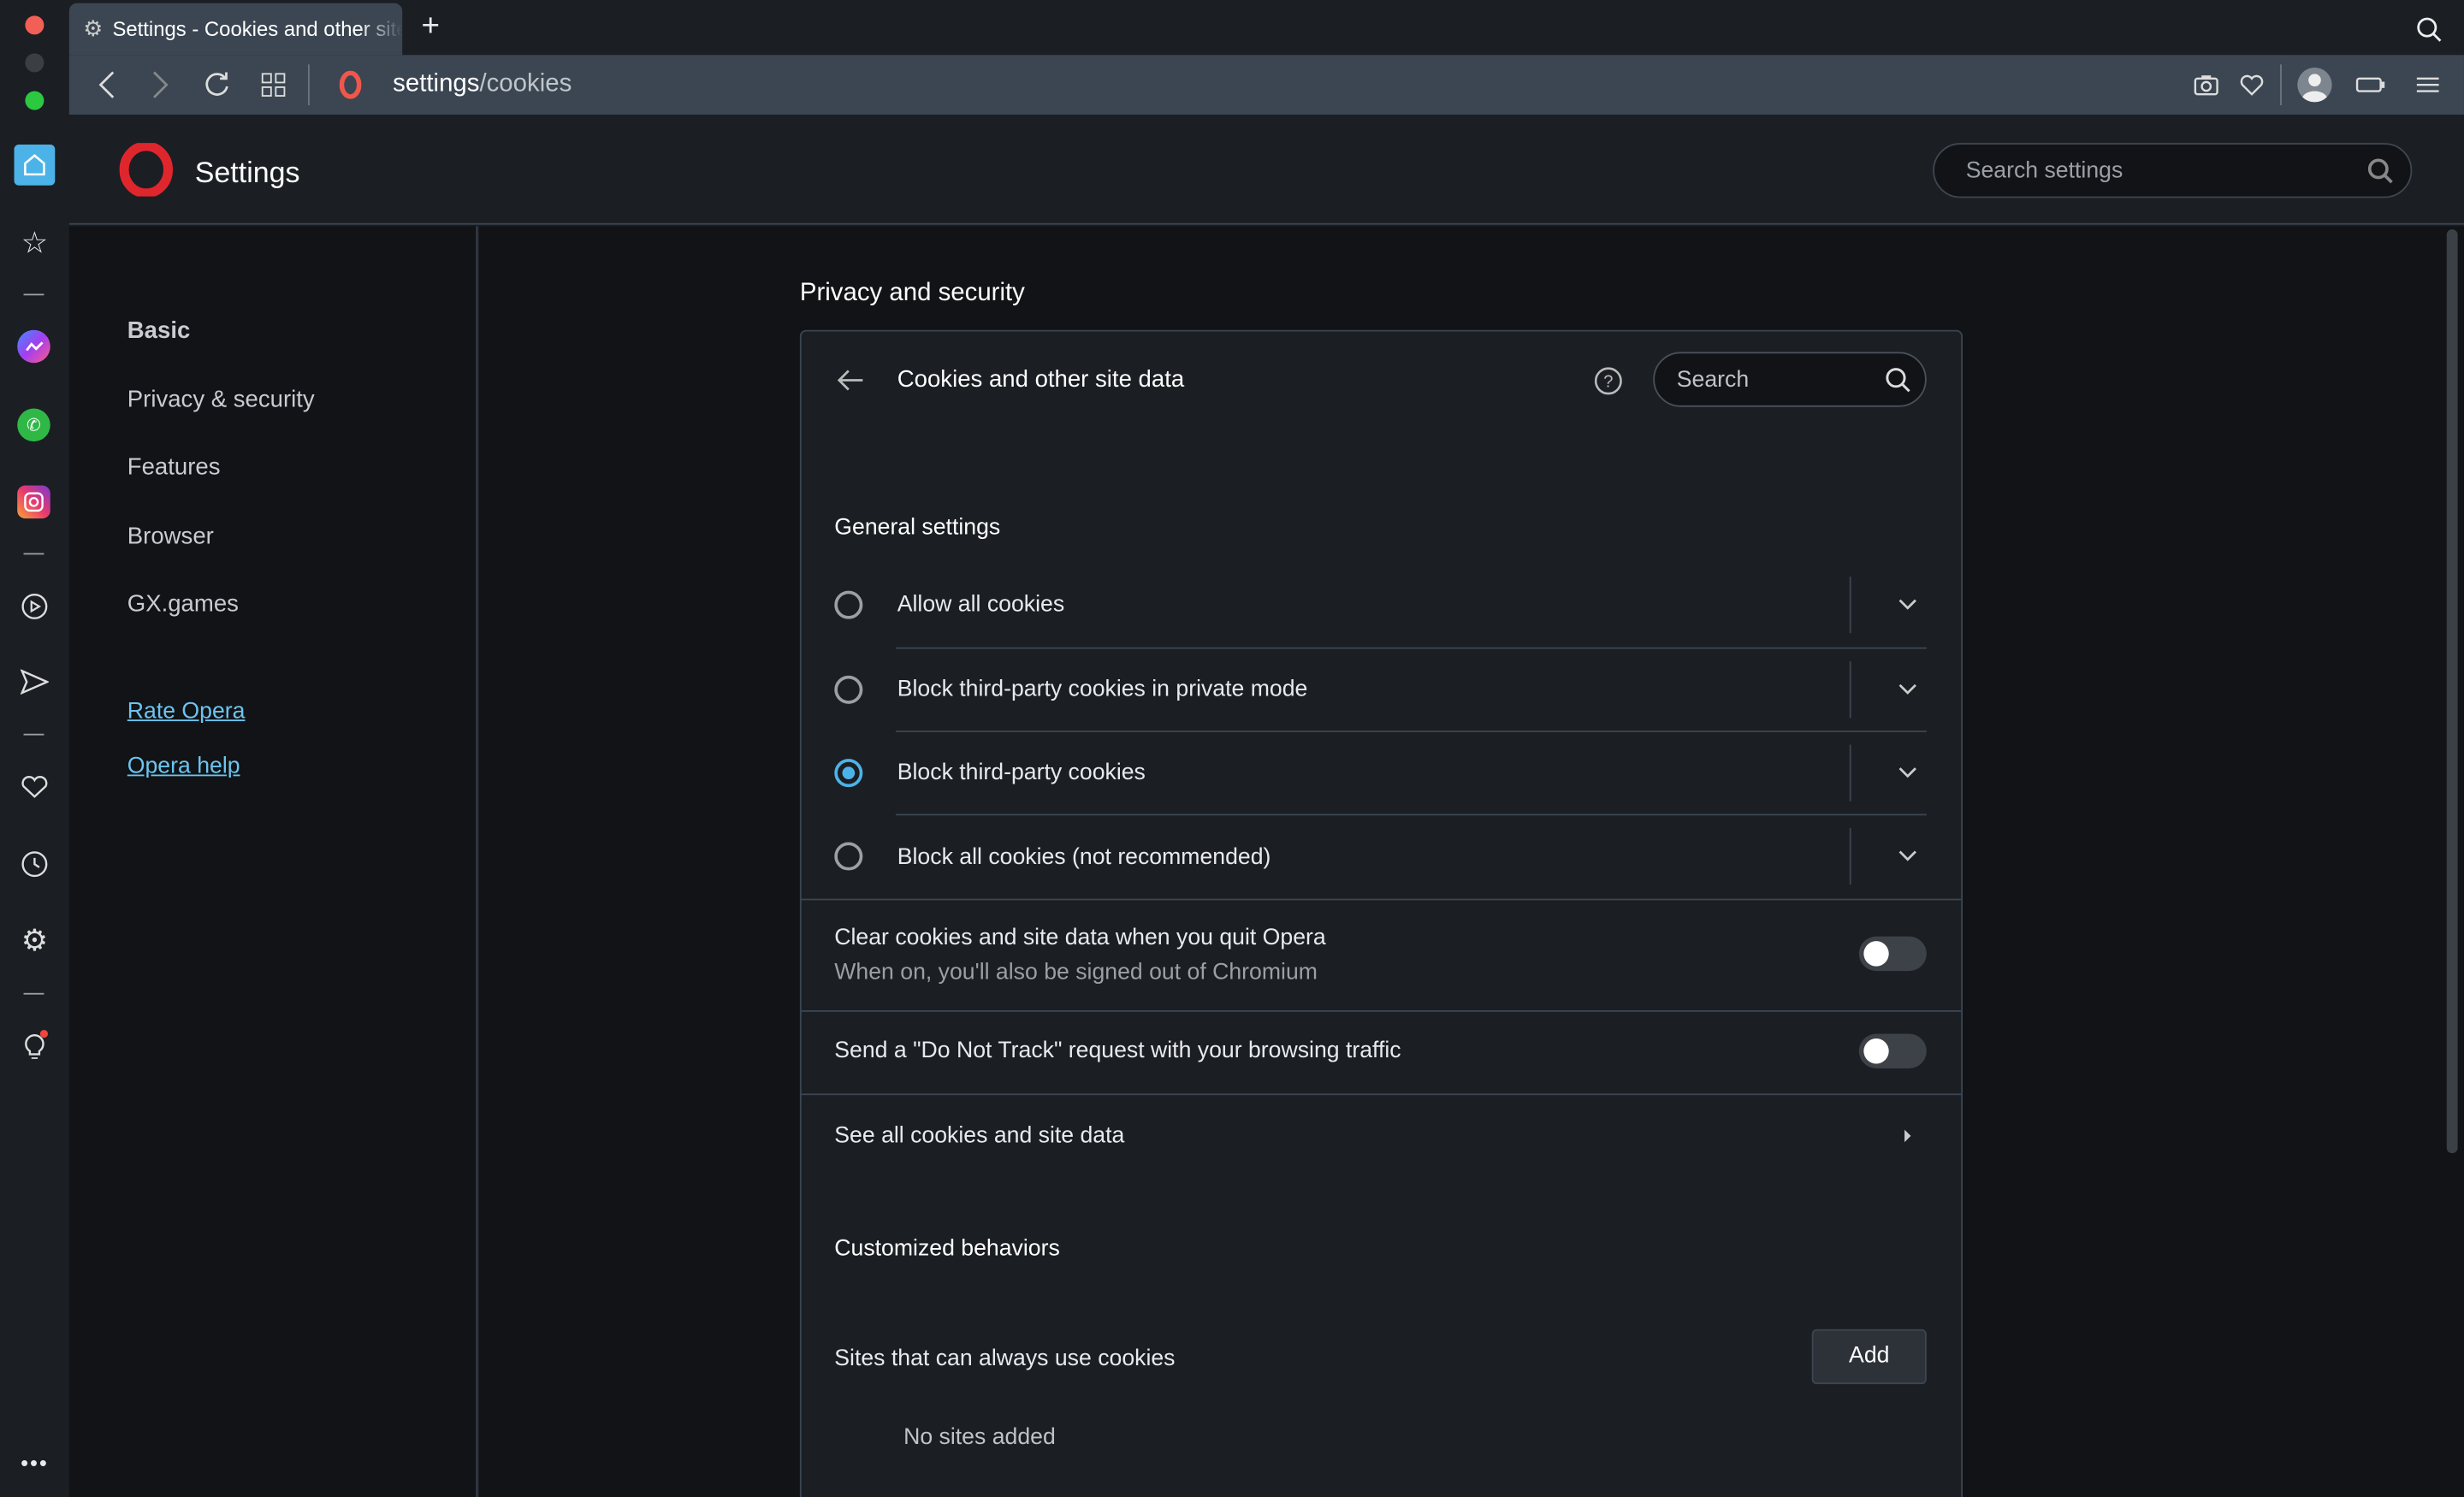 The image size is (2464, 1497). What do you see at coordinates (170, 537) in the screenshot?
I see `nav-item-browser: Browser` at bounding box center [170, 537].